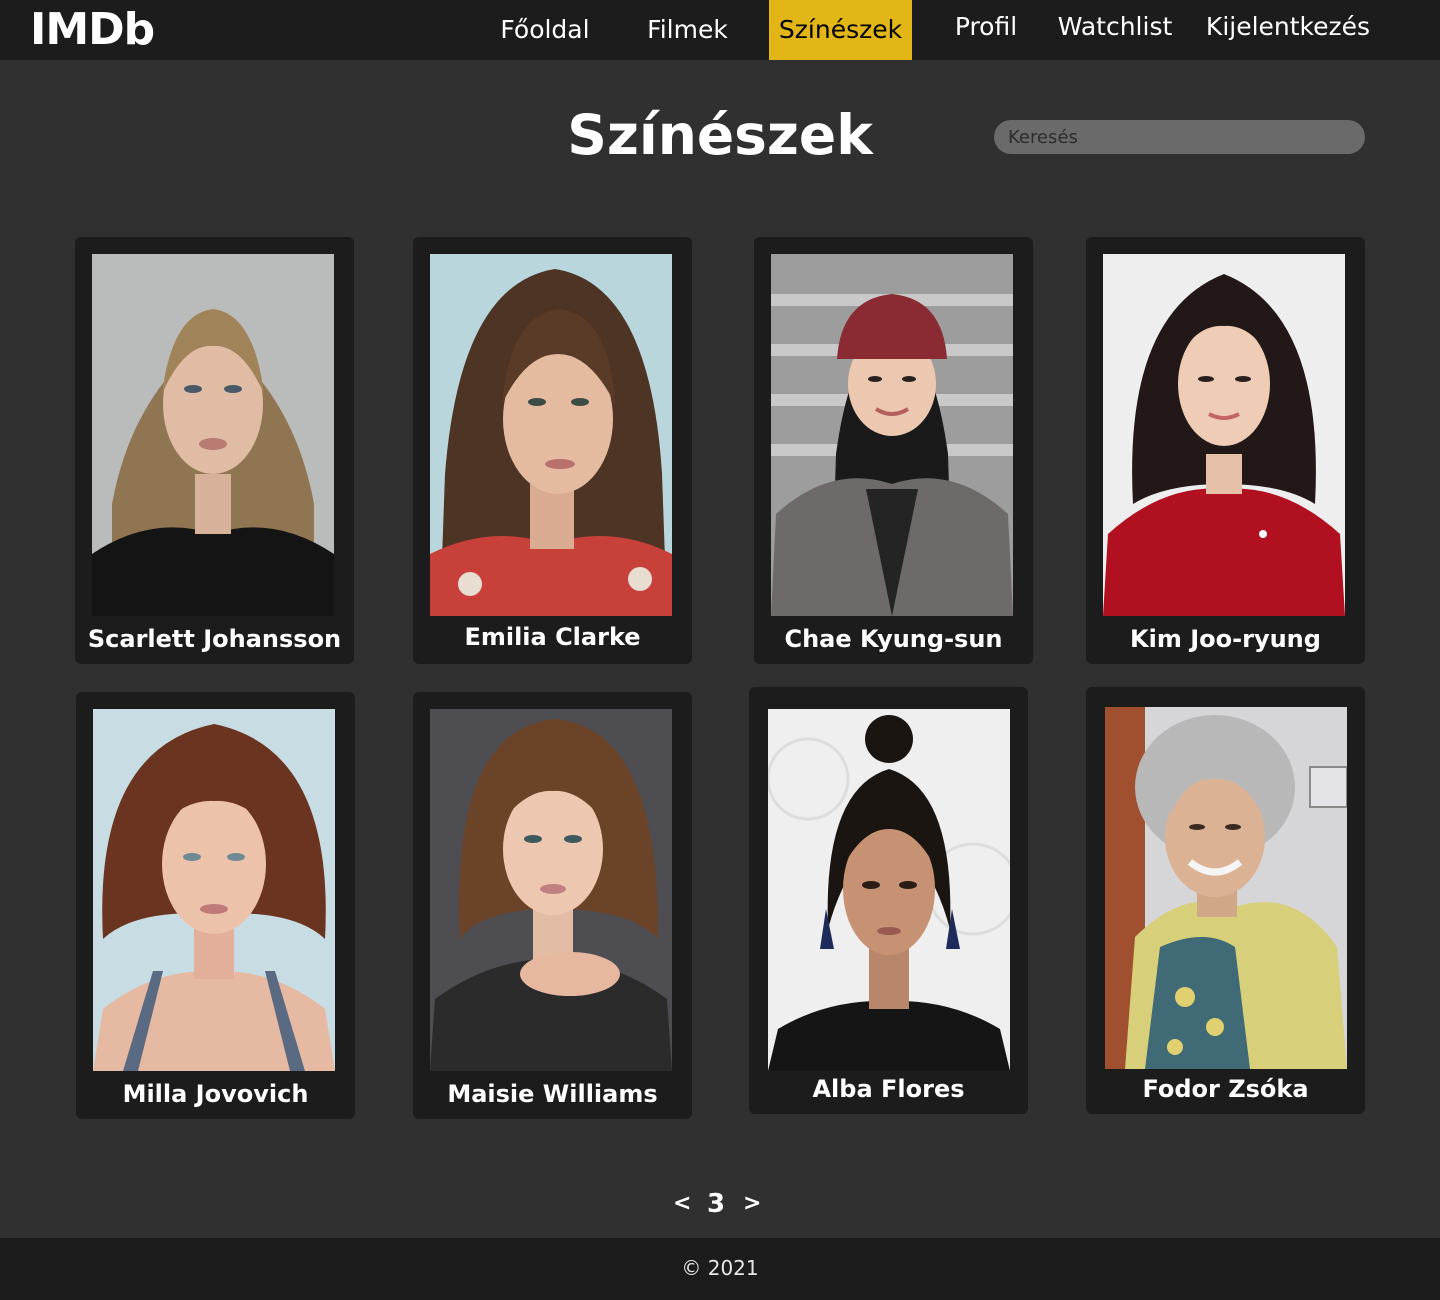 This screenshot has width=1440, height=1300. What do you see at coordinates (214, 639) in the screenshot?
I see `actor-name: Scarlett Johansson` at bounding box center [214, 639].